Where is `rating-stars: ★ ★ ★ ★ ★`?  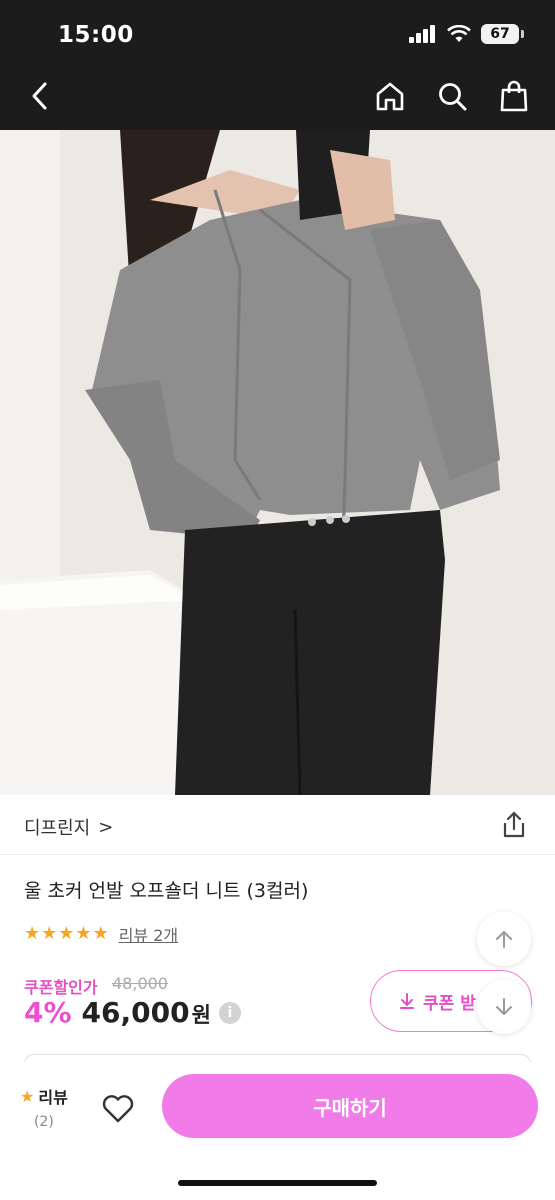 rating-stars: ★ ★ ★ ★ ★ is located at coordinates (66, 934).